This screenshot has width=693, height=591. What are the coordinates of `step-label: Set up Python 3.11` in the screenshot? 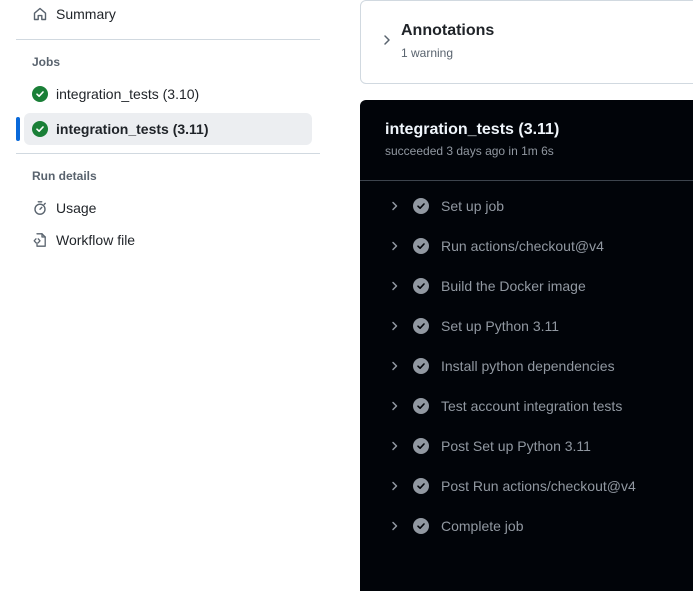 It's located at (500, 326).